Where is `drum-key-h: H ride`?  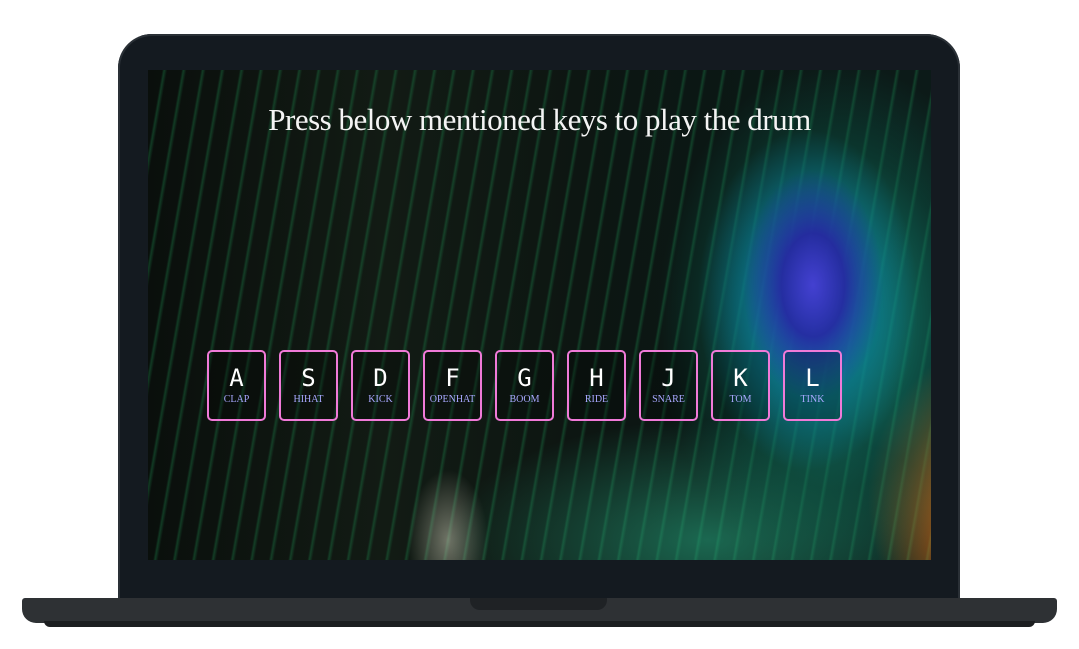 drum-key-h: H ride is located at coordinates (596, 385).